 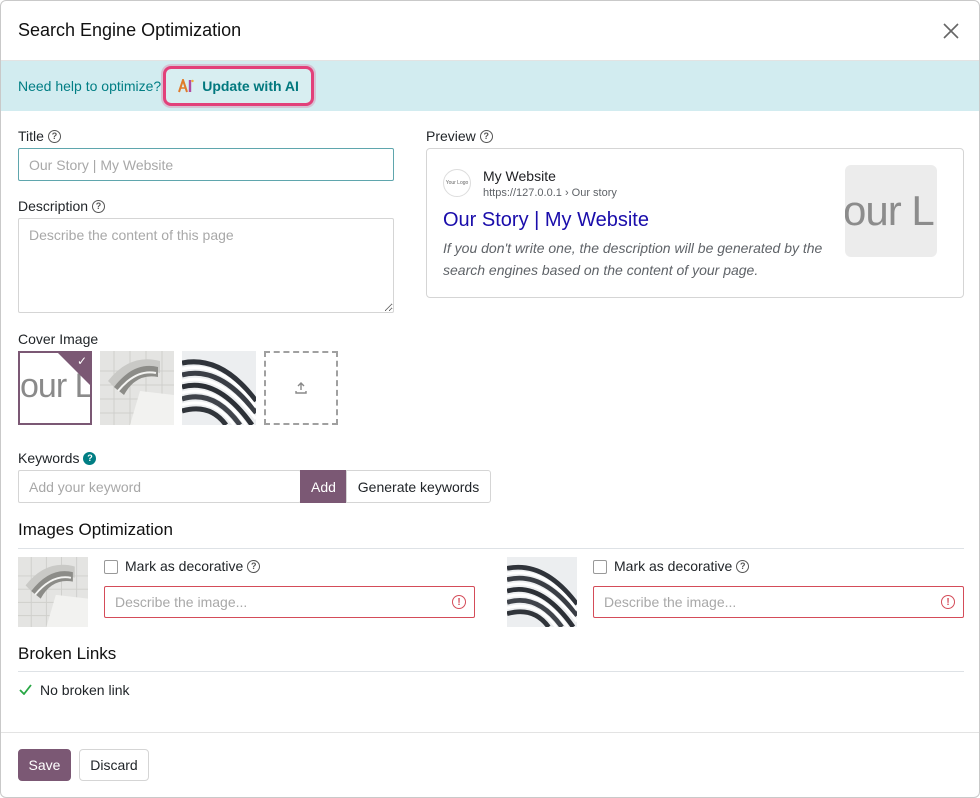 I want to click on update-with-ai-button: Update with AI, so click(x=238, y=86).